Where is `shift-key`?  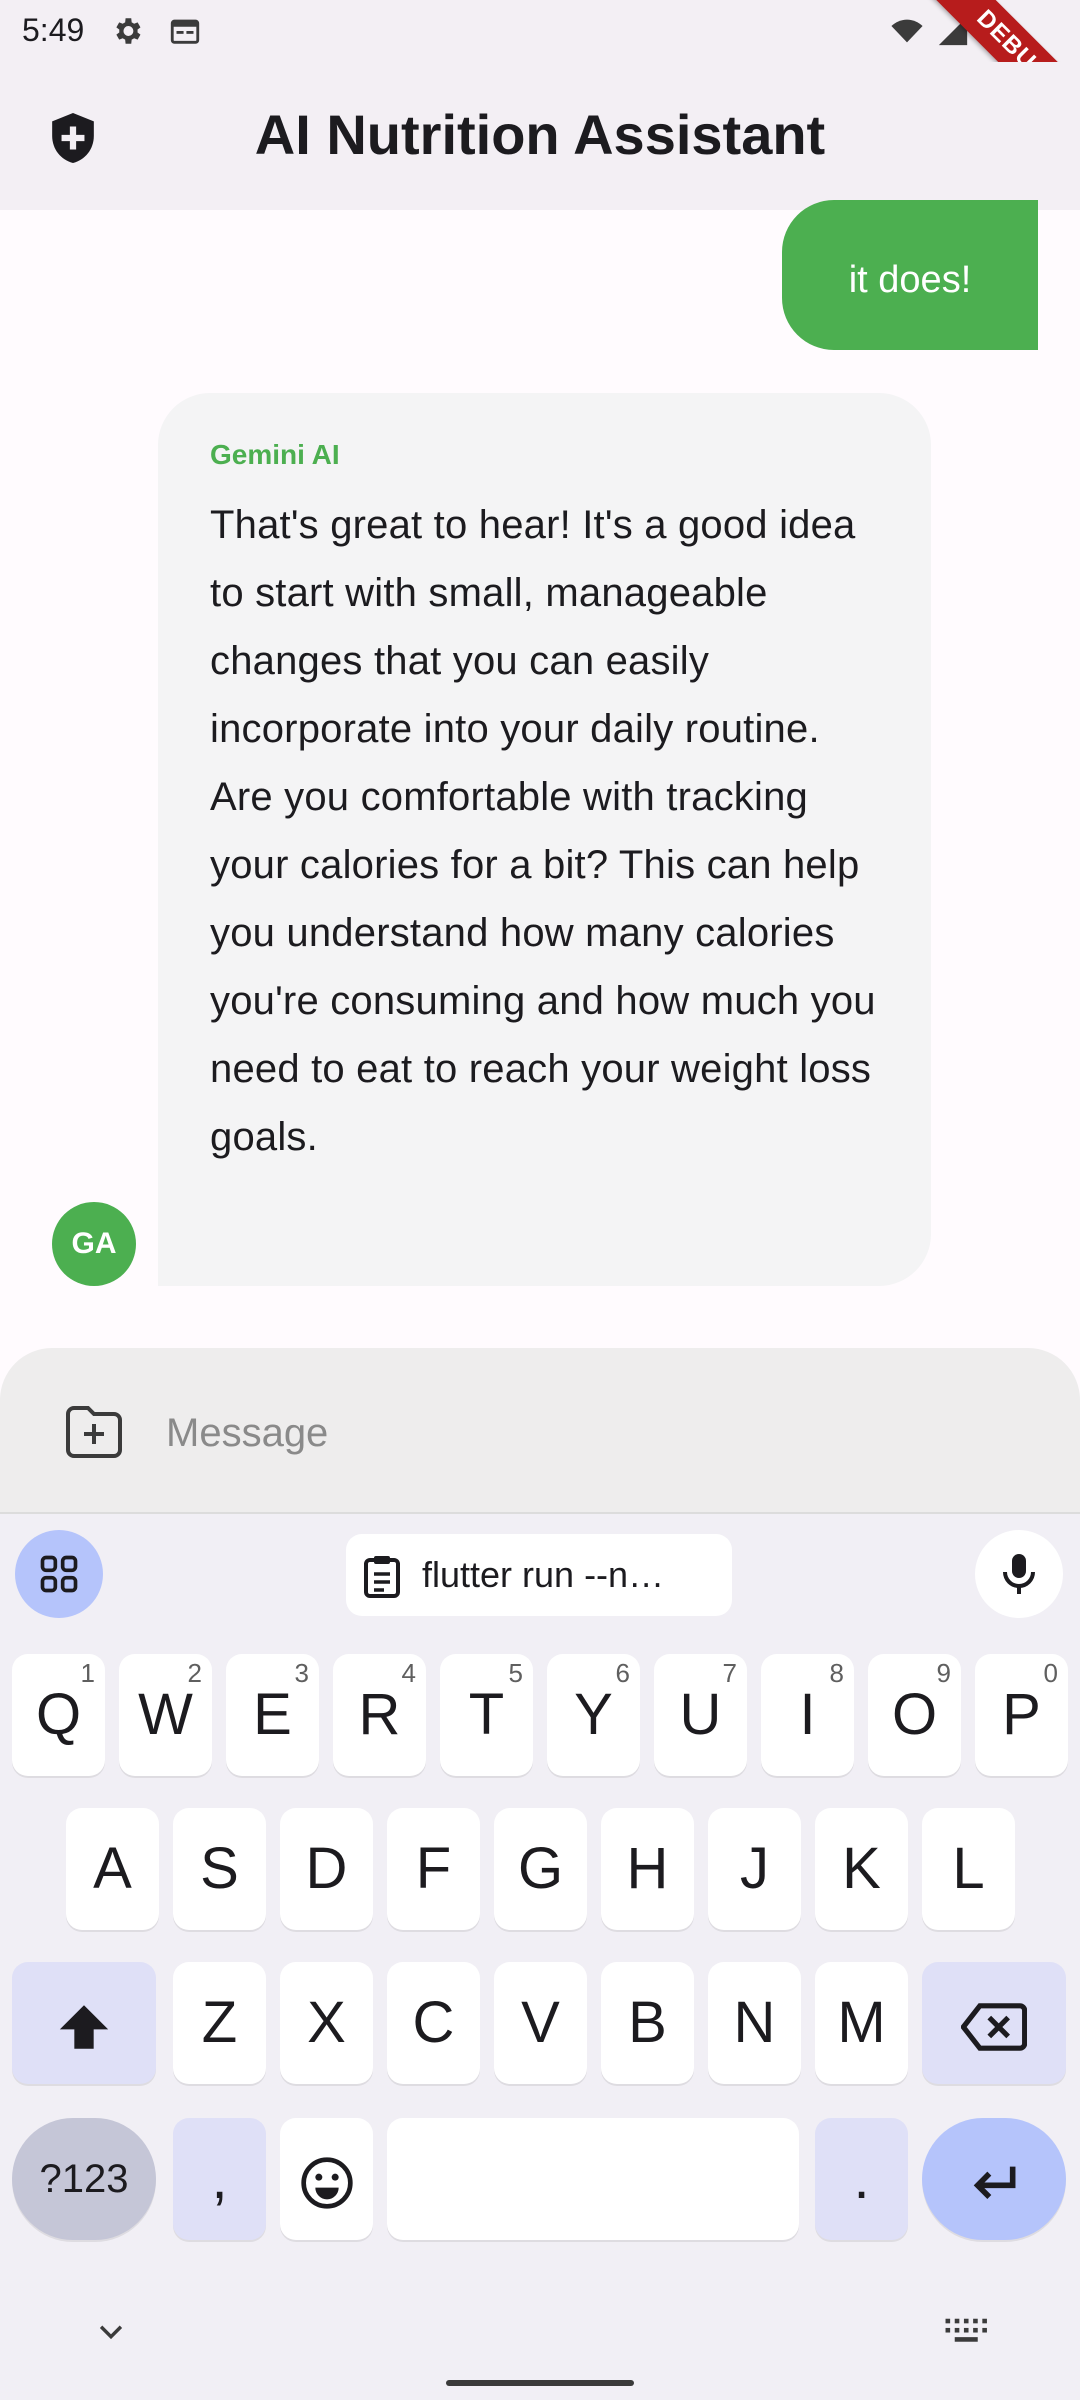
shift-key is located at coordinates (84, 2023).